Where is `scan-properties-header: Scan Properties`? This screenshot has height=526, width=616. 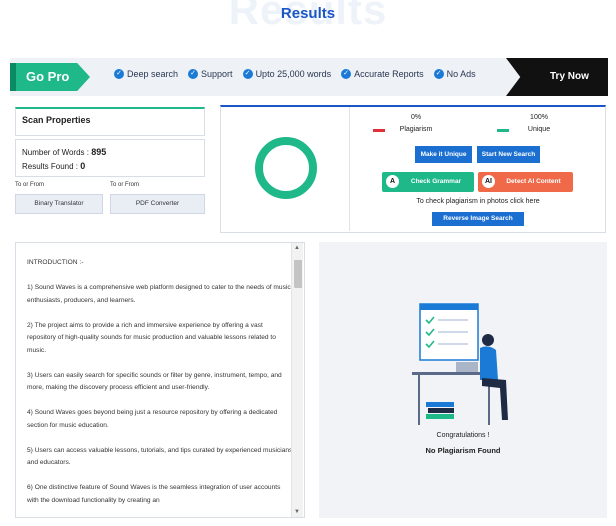 scan-properties-header: Scan Properties is located at coordinates (110, 121).